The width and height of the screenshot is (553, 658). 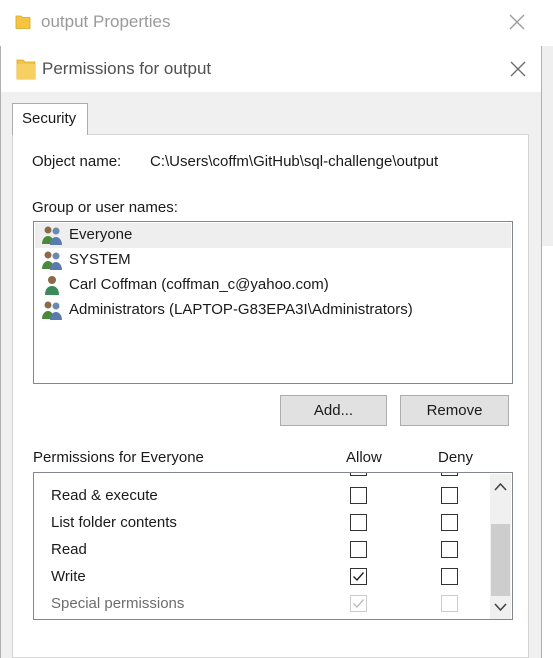 I want to click on permission-name: Read, so click(x=69, y=549).